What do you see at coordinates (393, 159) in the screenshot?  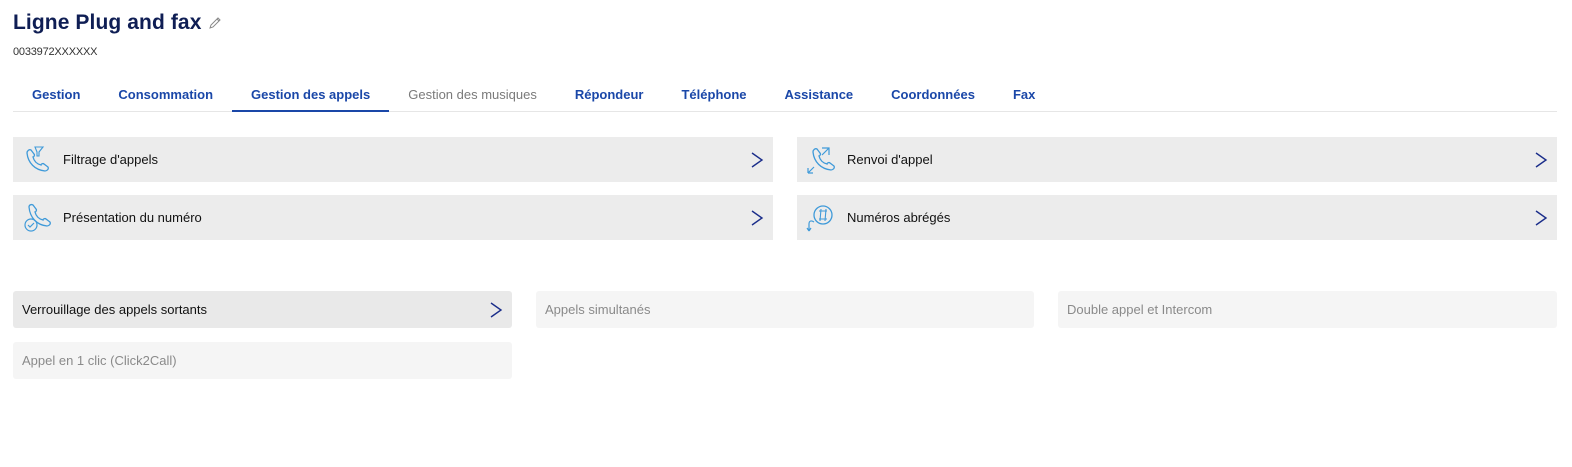 I see `card-filtrage-appels: Filtrage d'appels` at bounding box center [393, 159].